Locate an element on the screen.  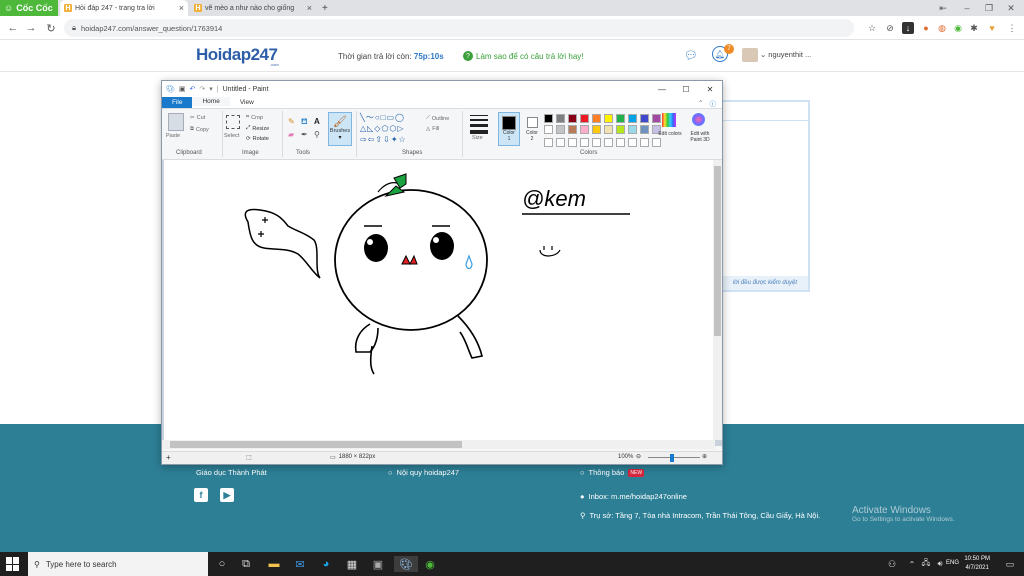
fill-bucket-icon: ⛾ is located at coordinates (306, 122).